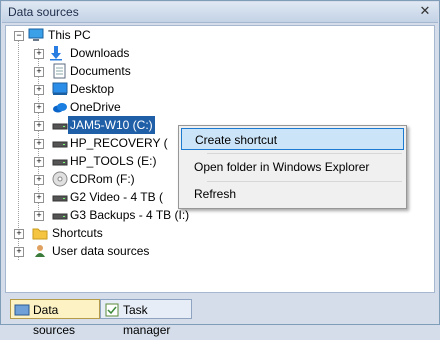 This screenshot has height=340, width=440. What do you see at coordinates (36, 34) in the screenshot?
I see `computer-icon` at bounding box center [36, 34].